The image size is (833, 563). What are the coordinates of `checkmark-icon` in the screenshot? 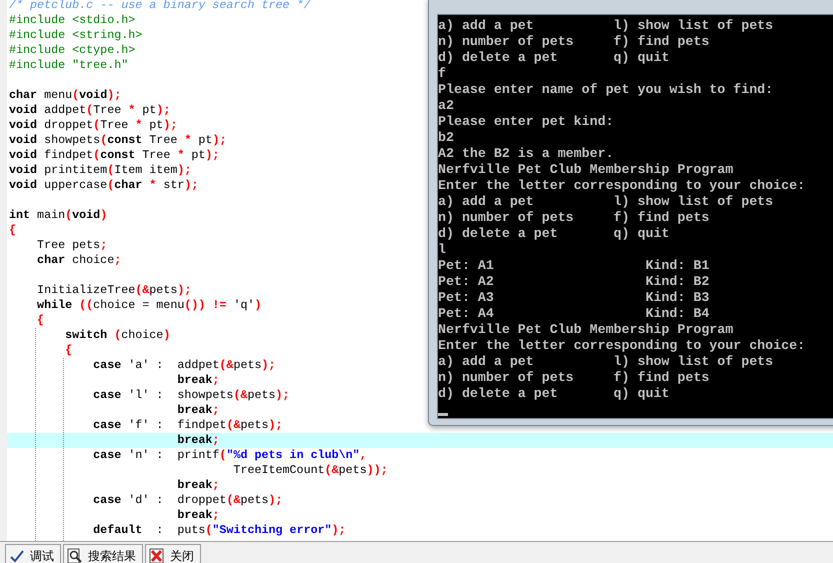 It's located at (17, 555).